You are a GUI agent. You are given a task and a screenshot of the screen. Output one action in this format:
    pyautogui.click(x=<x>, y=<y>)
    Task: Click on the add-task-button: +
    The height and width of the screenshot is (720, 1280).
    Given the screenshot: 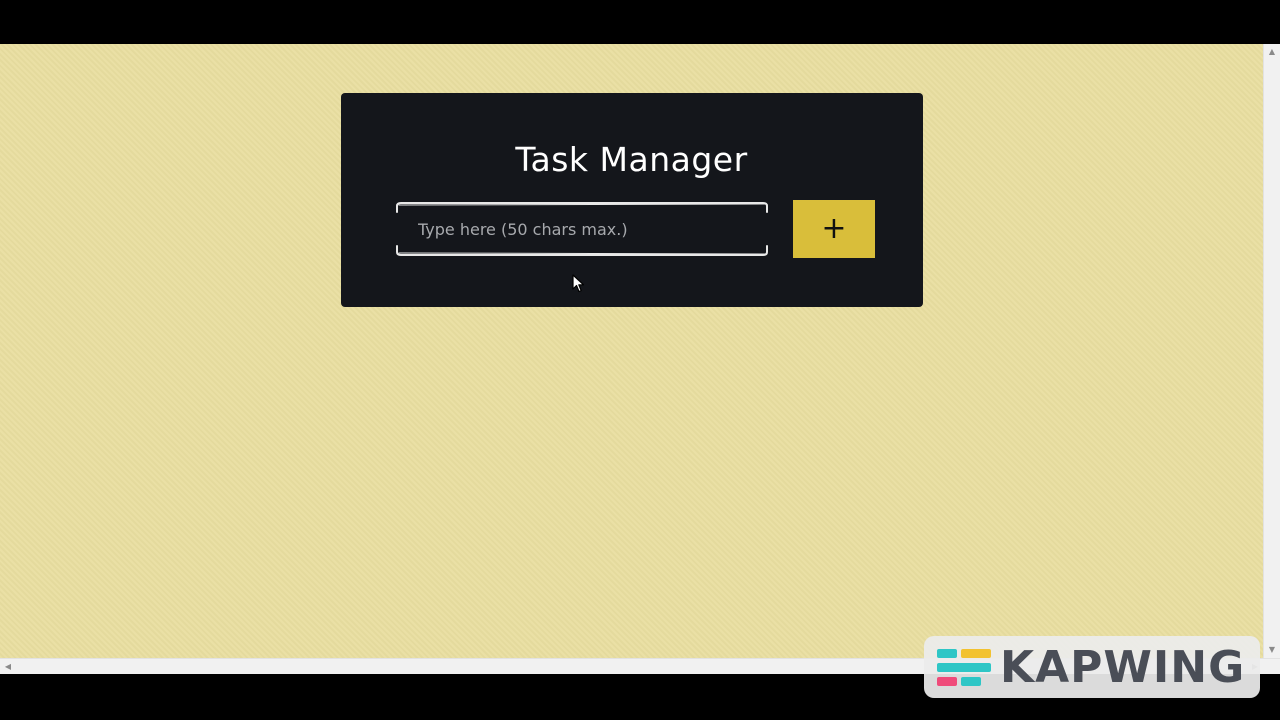 What is the action you would take?
    pyautogui.click(x=834, y=229)
    